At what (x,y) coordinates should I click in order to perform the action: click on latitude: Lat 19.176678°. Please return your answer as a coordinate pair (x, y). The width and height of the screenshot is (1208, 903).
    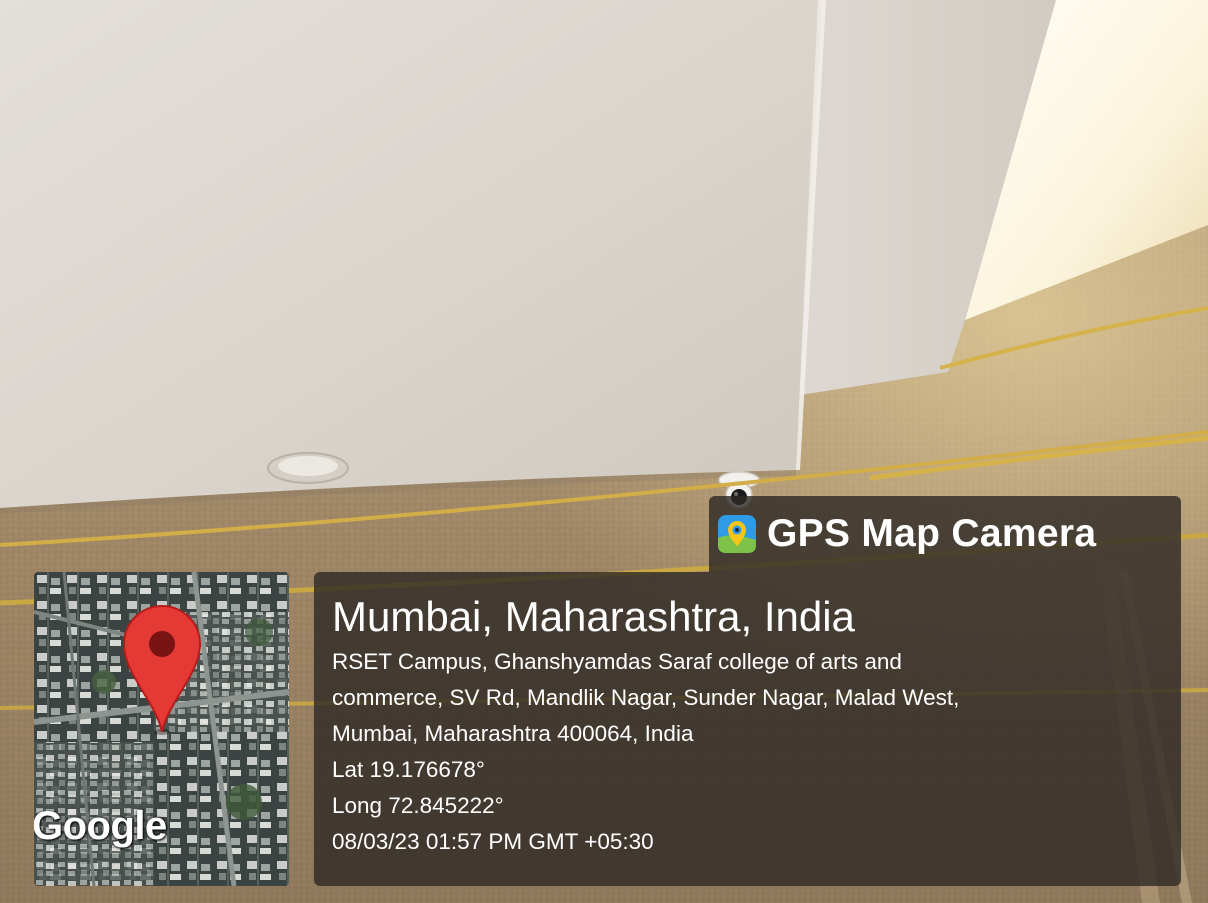
    Looking at the image, I should click on (408, 769).